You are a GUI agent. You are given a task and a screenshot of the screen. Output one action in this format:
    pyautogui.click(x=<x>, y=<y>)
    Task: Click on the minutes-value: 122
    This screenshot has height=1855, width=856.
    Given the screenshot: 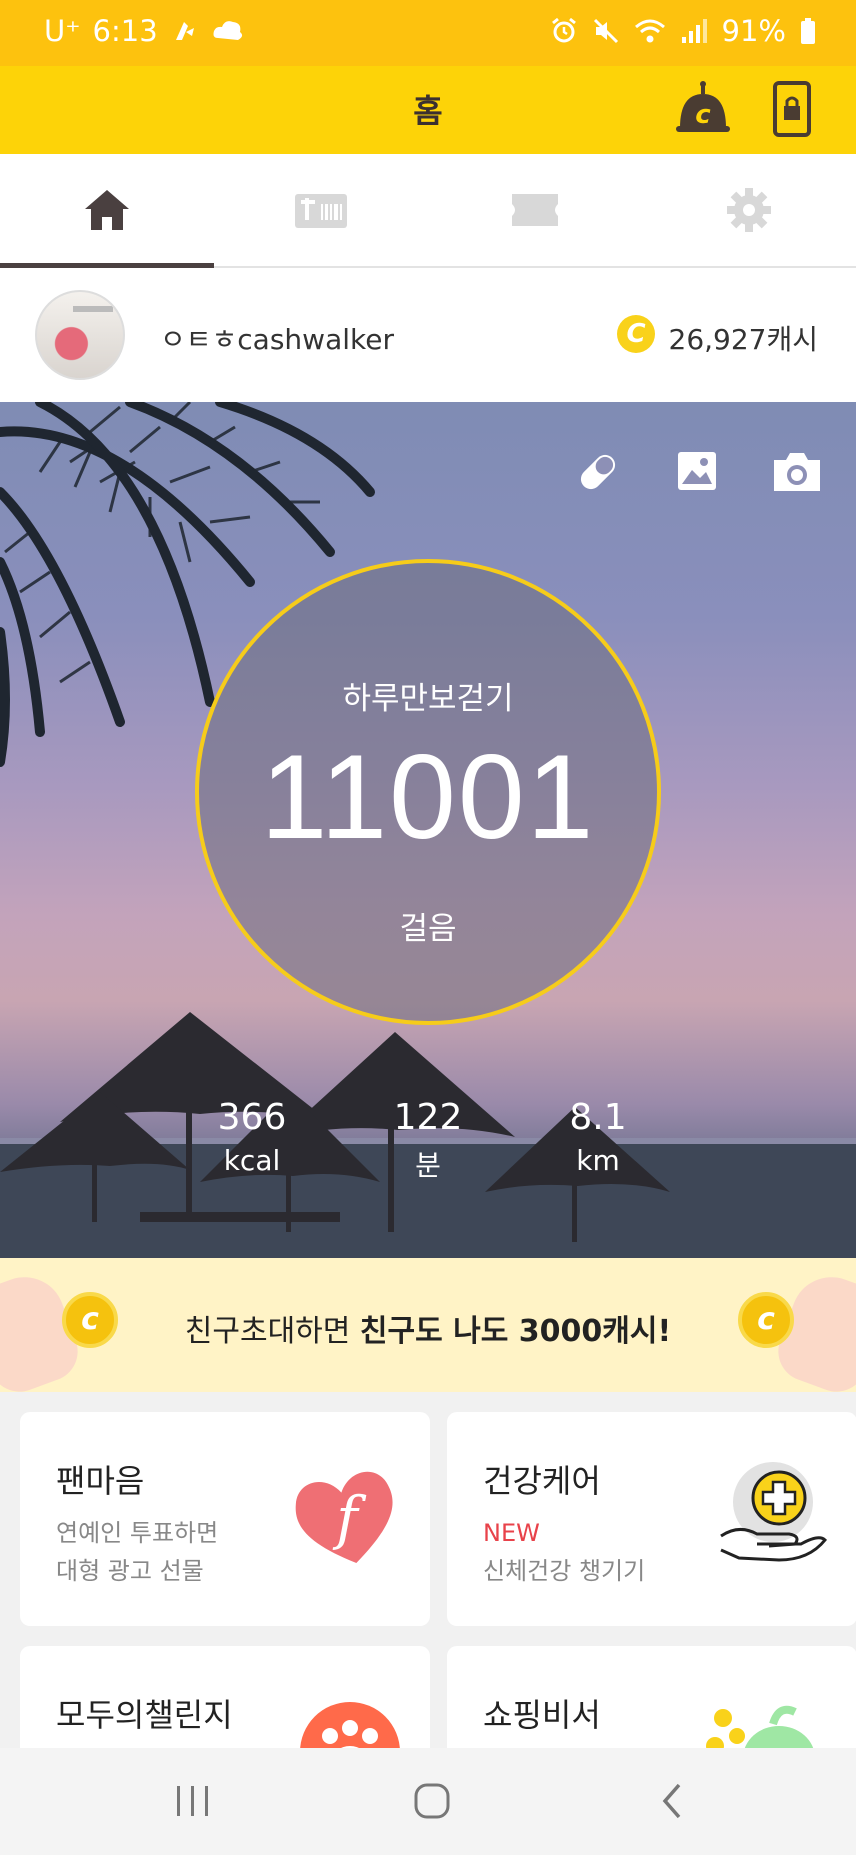 What is the action you would take?
    pyautogui.click(x=428, y=1117)
    